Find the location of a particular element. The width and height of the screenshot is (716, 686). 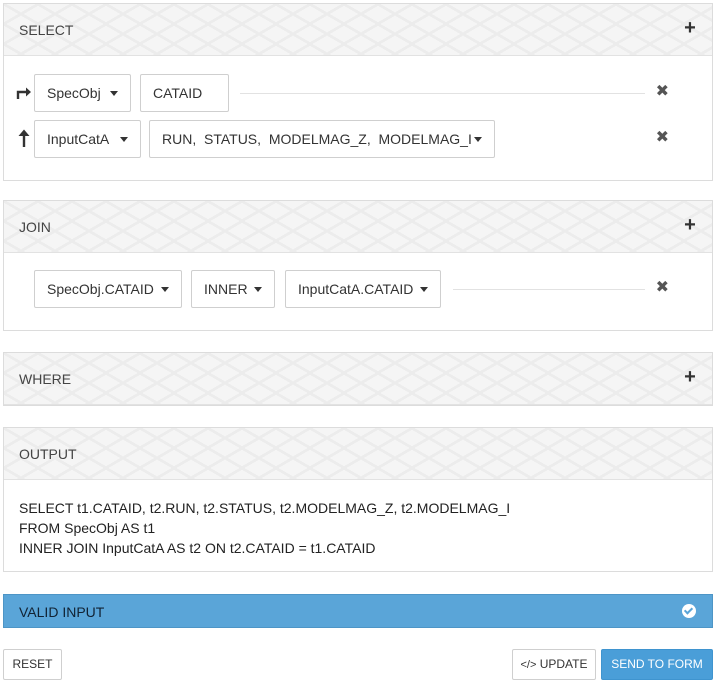

select-row: SpecObj CATAID ✖ is located at coordinates (358, 93).